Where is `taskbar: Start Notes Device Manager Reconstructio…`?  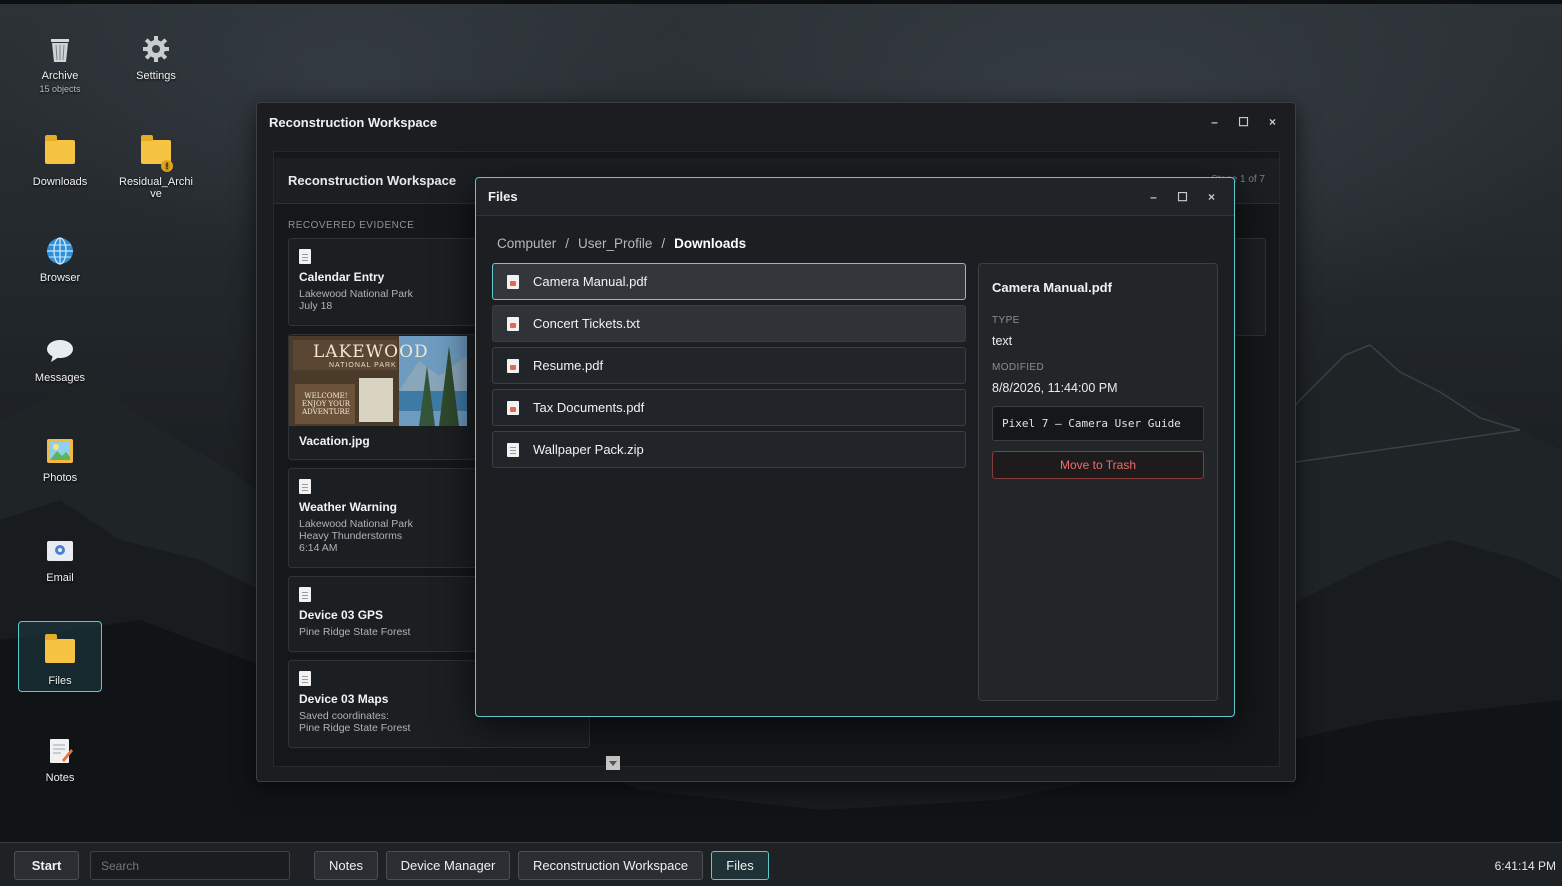 taskbar: Start Notes Device Manager Reconstructio… is located at coordinates (781, 864).